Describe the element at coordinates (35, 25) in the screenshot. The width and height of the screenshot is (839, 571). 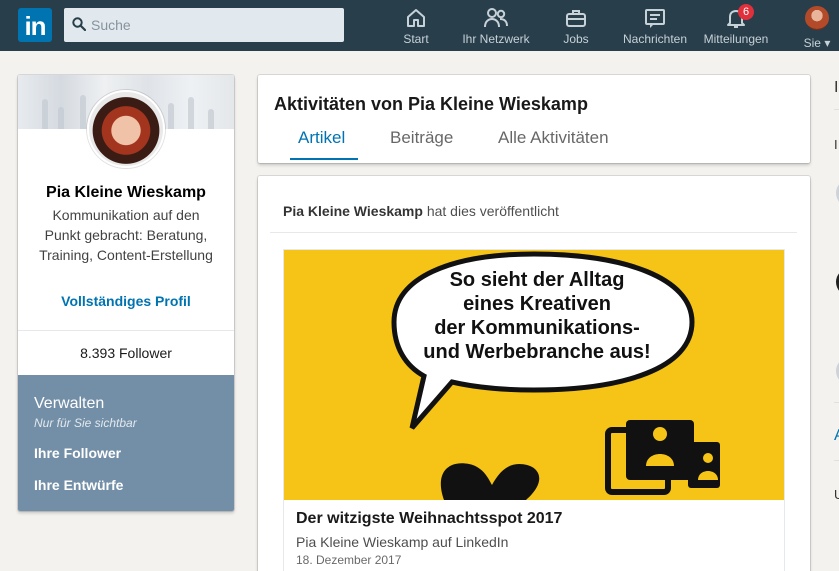
I see `linkedin-logo: in` at that location.